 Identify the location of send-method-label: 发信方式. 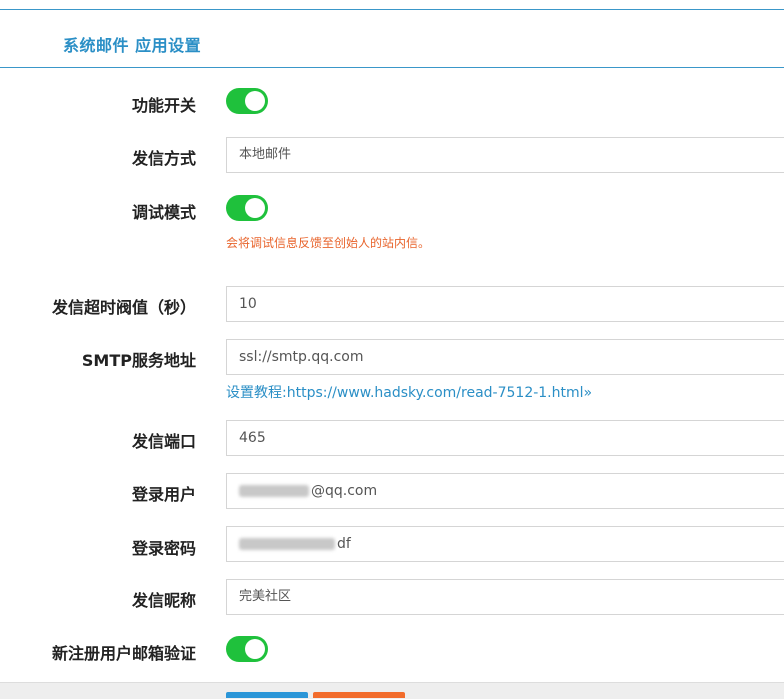
(163, 158).